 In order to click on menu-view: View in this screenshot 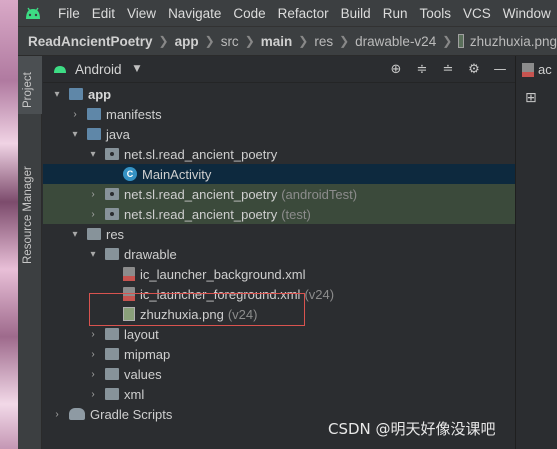, I will do `click(141, 13)`.